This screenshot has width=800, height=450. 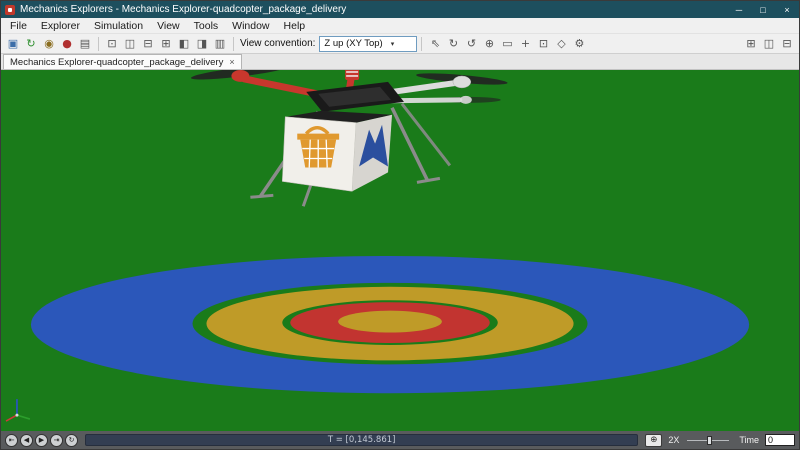 I want to click on speed-slider, so click(x=708, y=440).